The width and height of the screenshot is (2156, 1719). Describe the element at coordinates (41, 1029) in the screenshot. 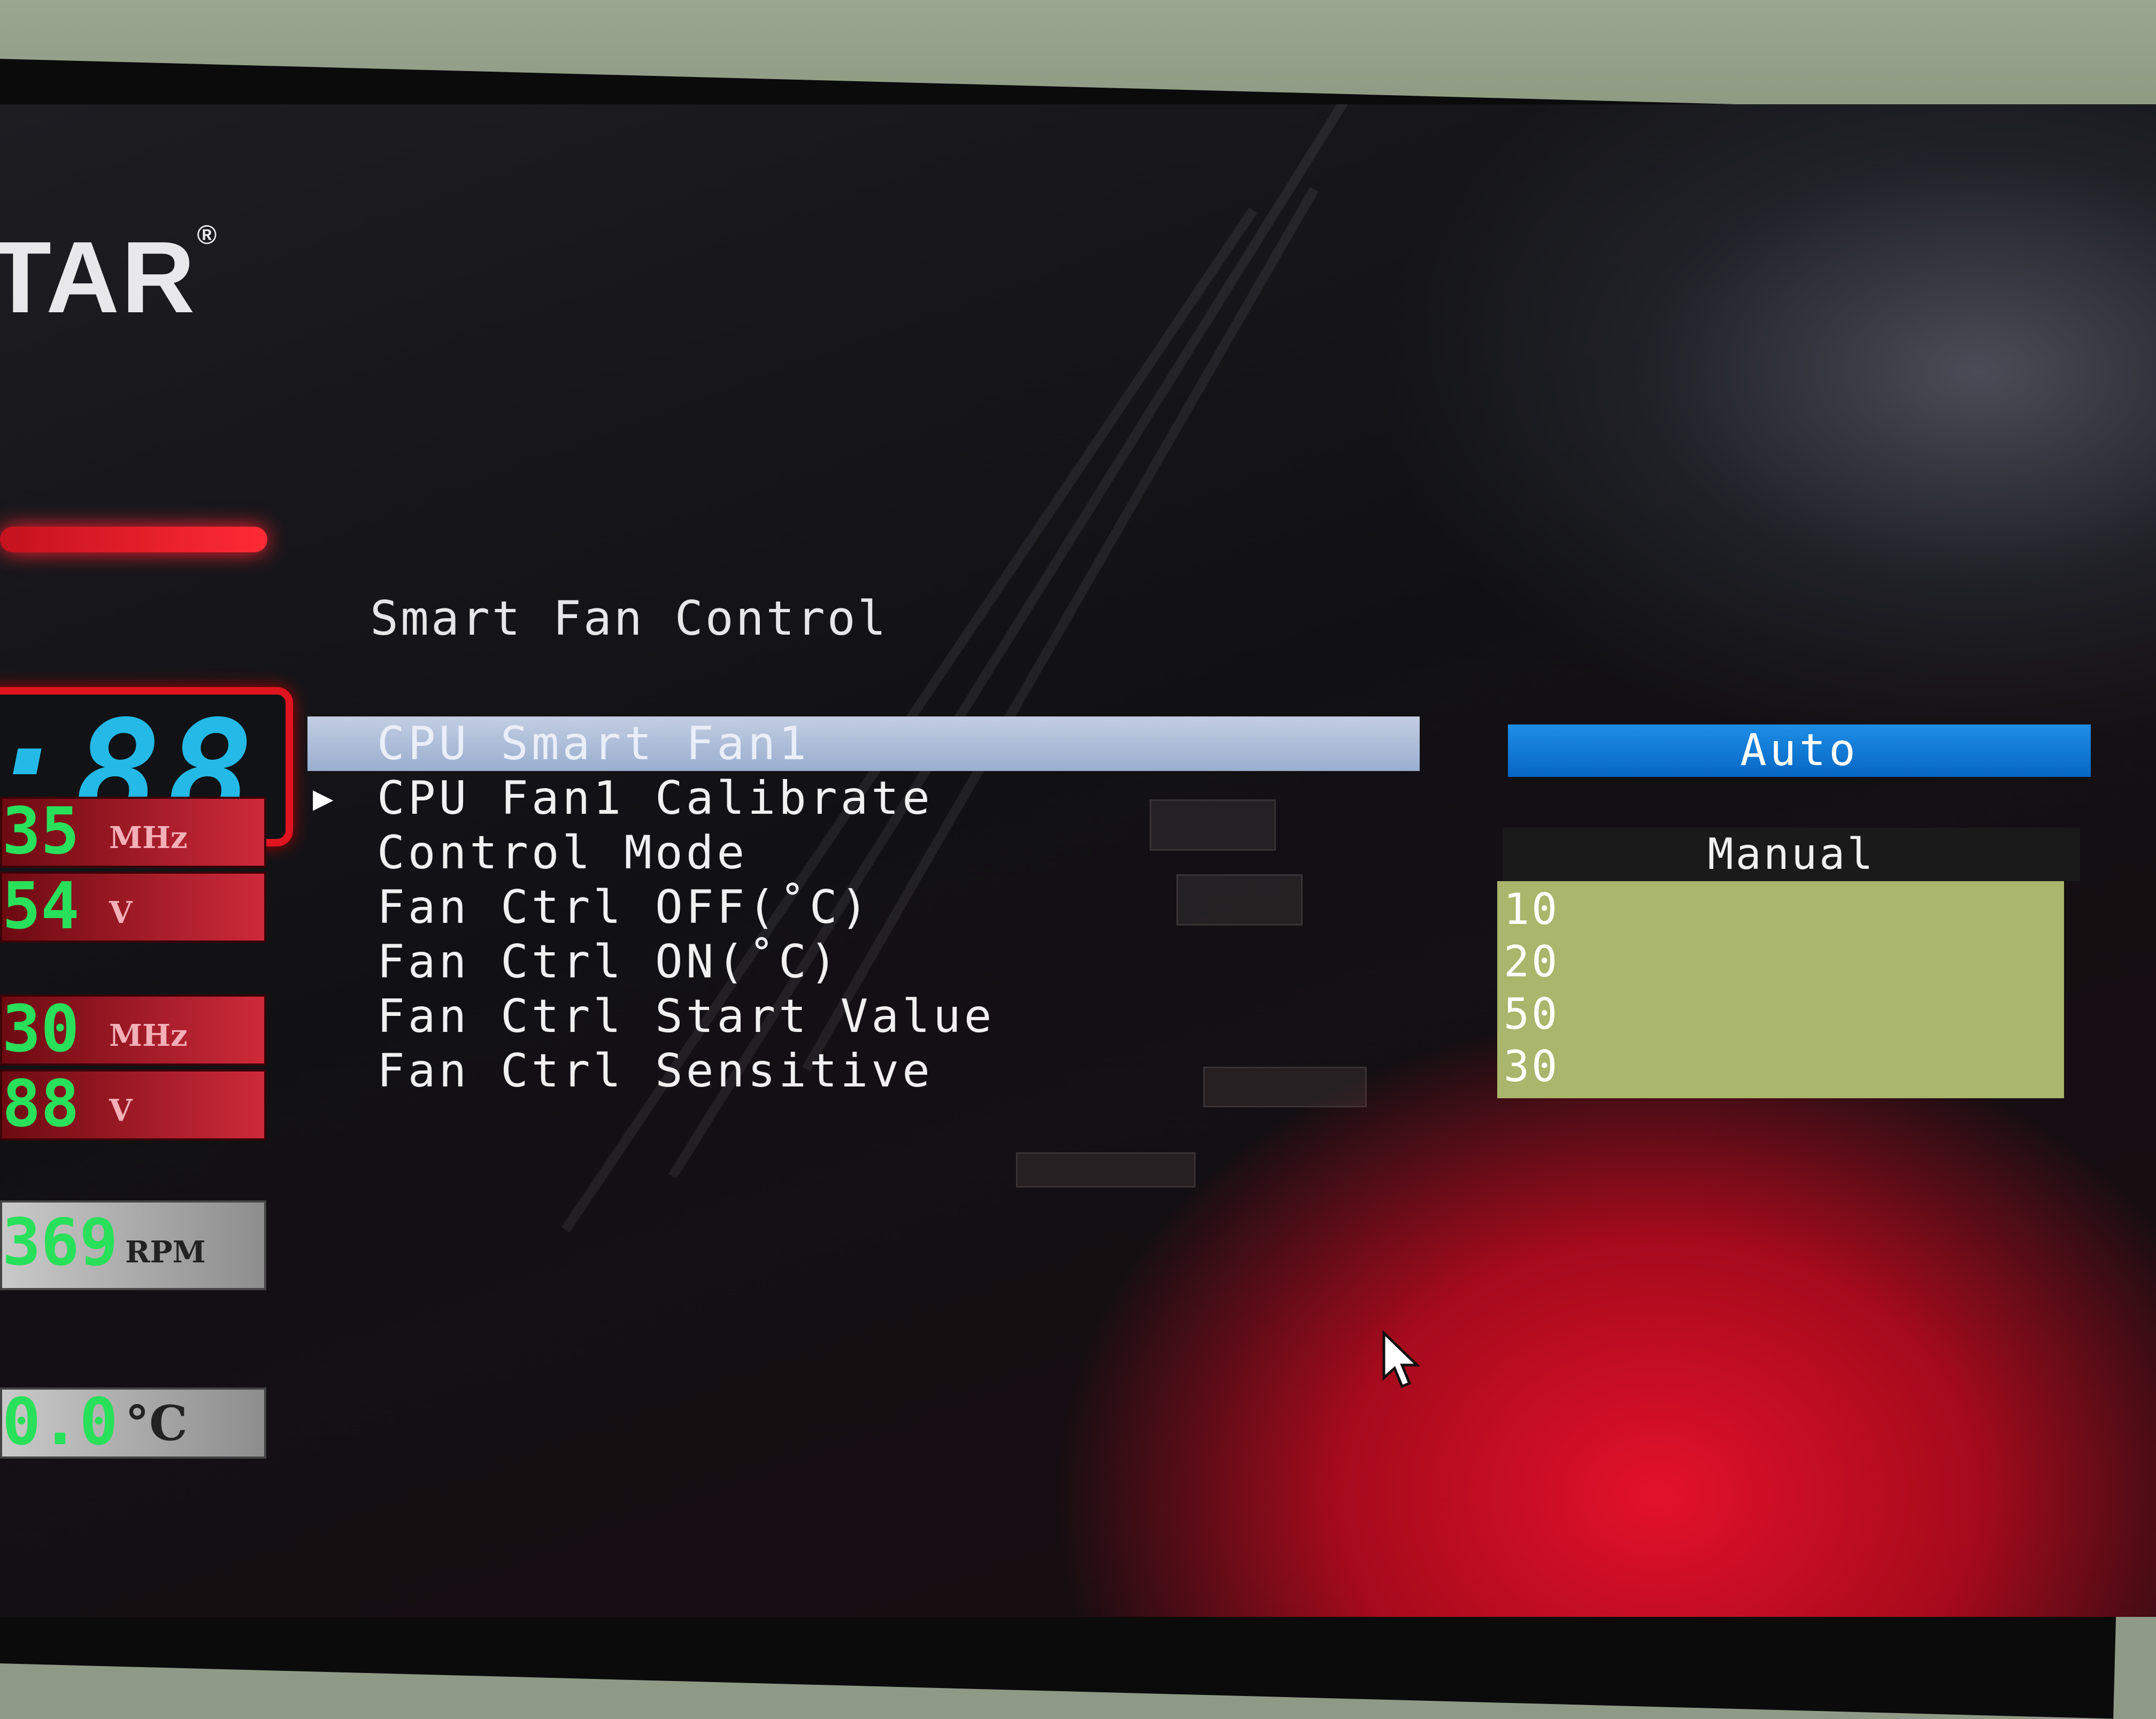

I see `readout-value: 30` at that location.